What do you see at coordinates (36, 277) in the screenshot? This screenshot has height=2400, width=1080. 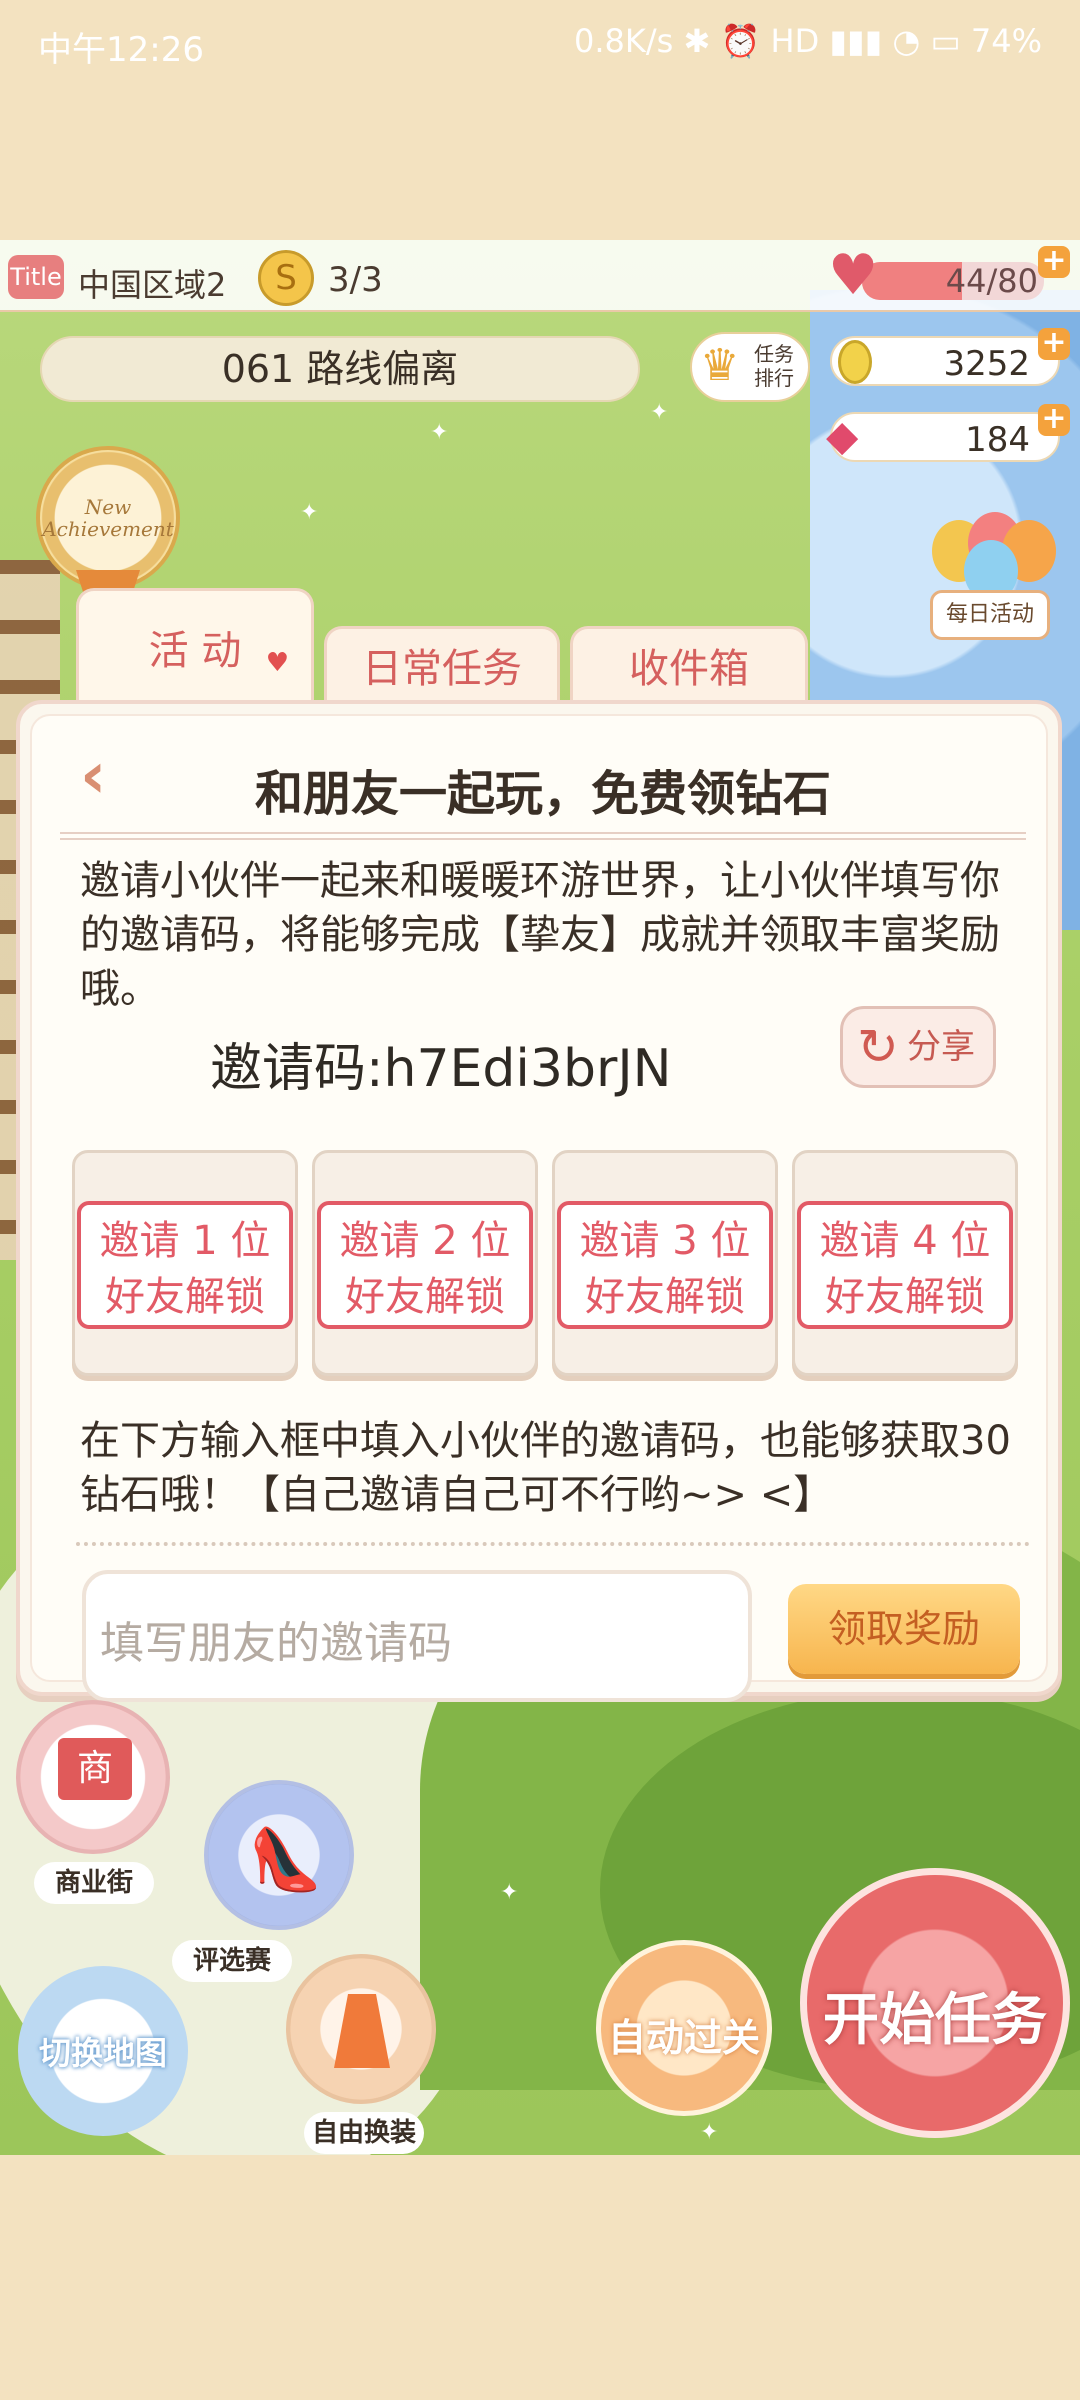 I see `title-icon: Title` at bounding box center [36, 277].